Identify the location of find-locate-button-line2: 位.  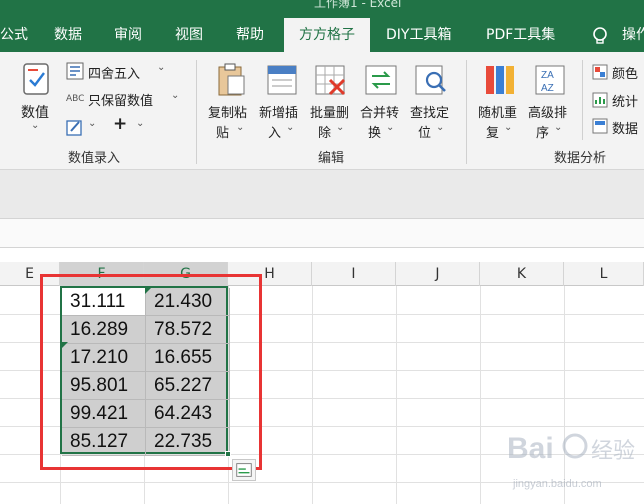
(424, 131).